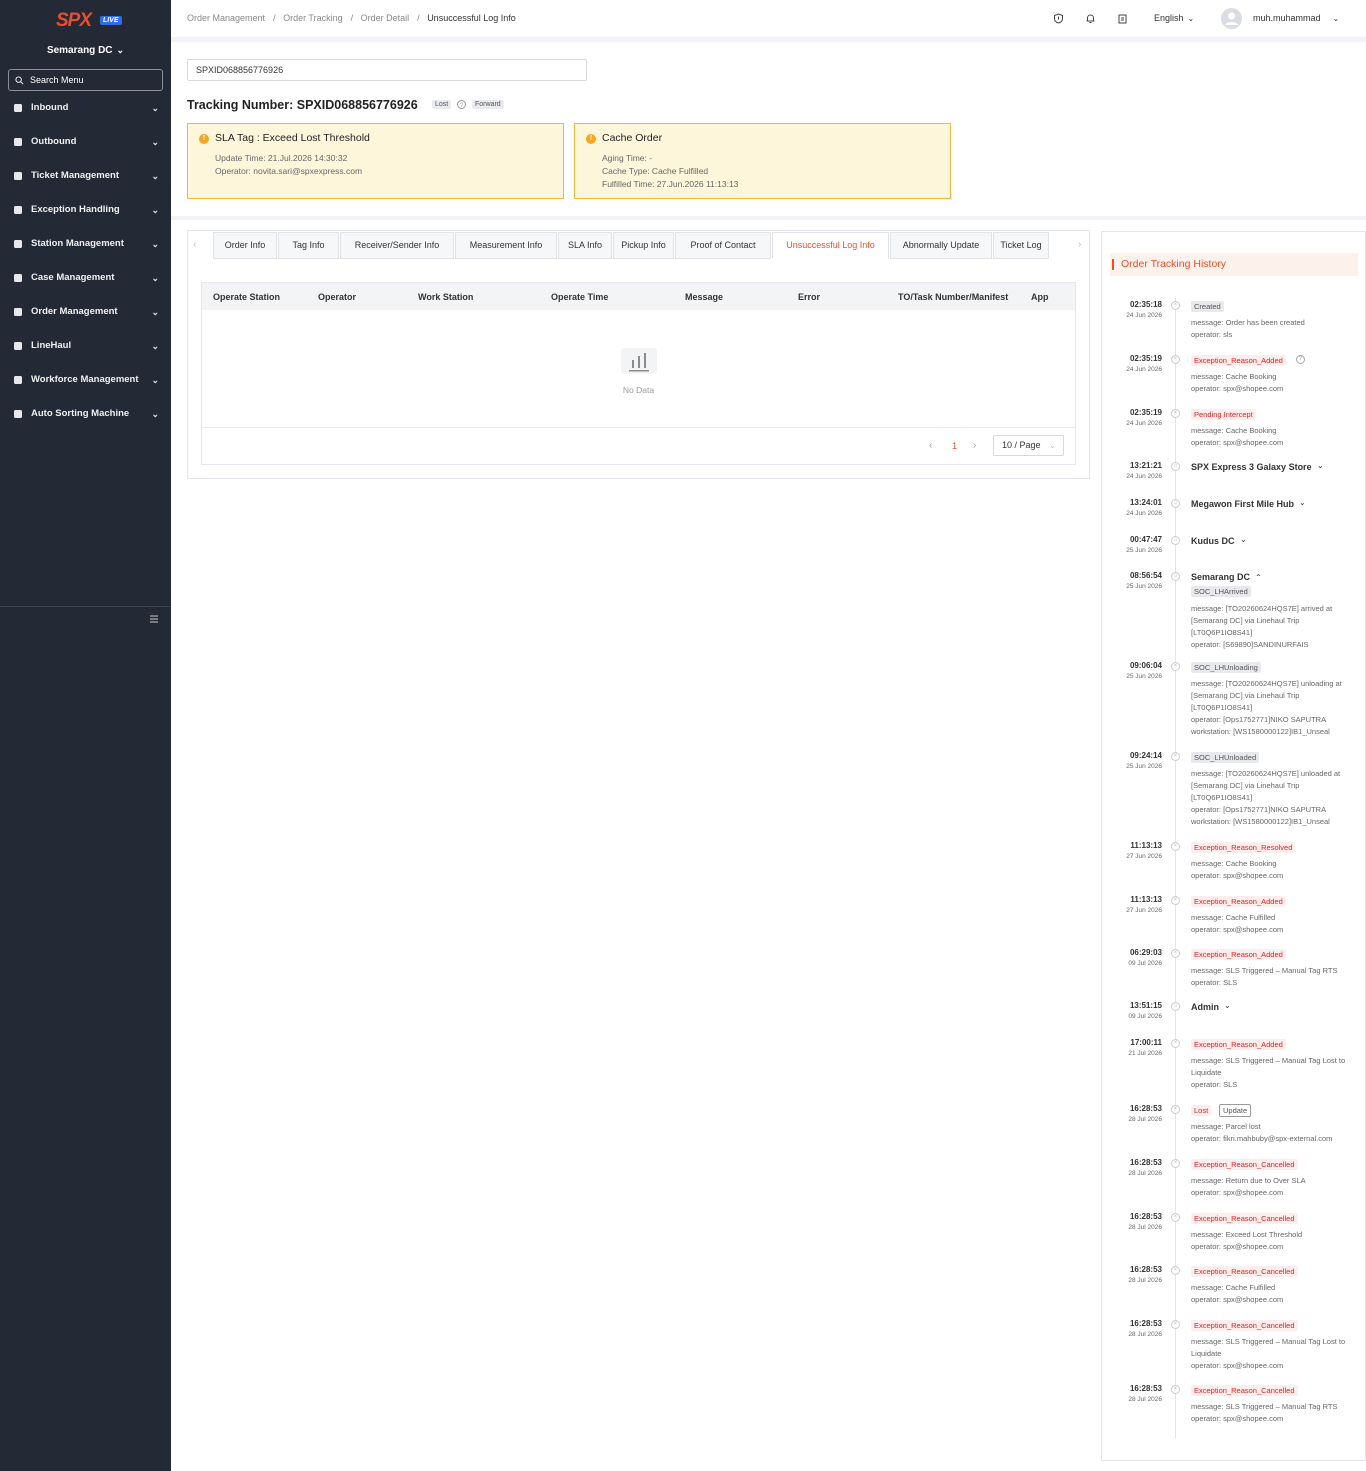 Image resolution: width=1366 pixels, height=1471 pixels. I want to click on sidebar-item-inbound: Inbound ⌄, so click(85, 108).